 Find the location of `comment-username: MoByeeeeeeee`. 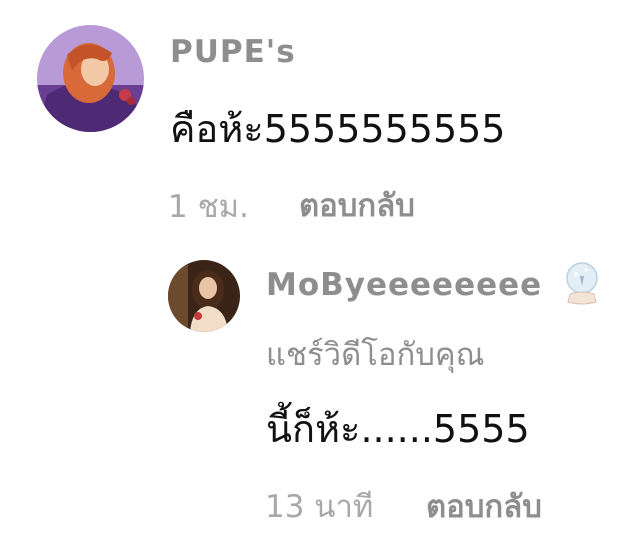

comment-username: MoByeeeeeeee is located at coordinates (404, 285).